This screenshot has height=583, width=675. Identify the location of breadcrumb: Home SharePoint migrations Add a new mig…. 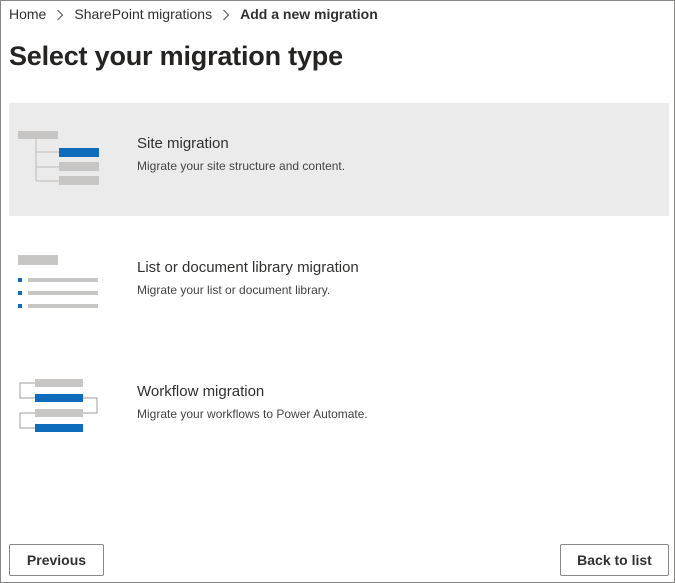
(193, 14).